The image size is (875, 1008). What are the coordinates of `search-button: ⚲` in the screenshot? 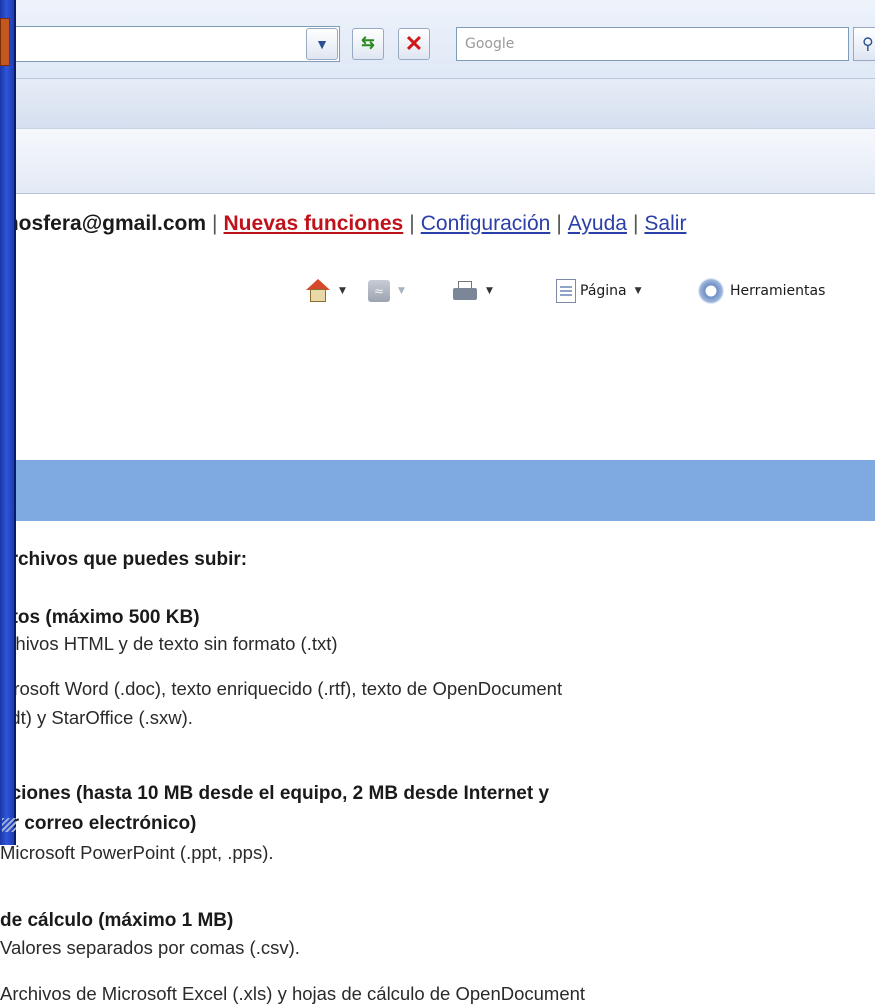 It's located at (864, 44).